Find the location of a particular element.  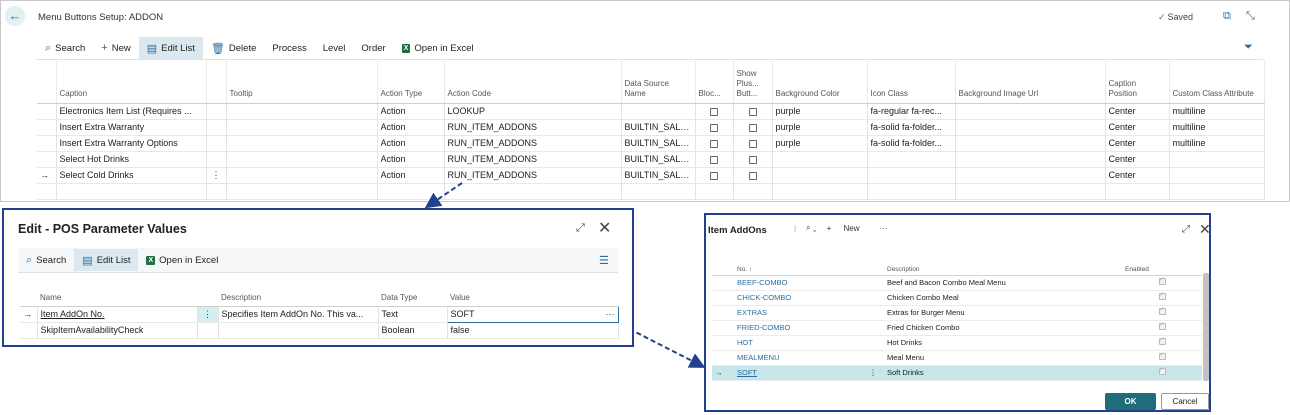

ok-button: OK is located at coordinates (1130, 401).